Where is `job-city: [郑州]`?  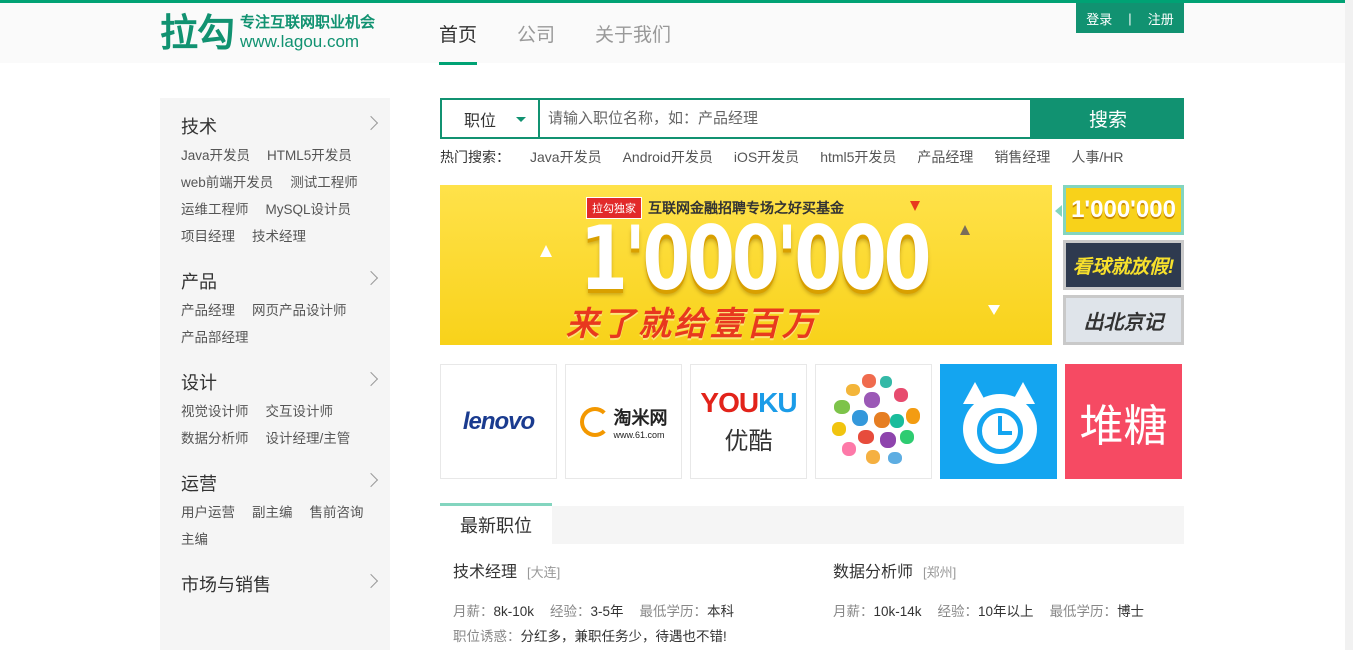
job-city: [郑州] is located at coordinates (940, 572).